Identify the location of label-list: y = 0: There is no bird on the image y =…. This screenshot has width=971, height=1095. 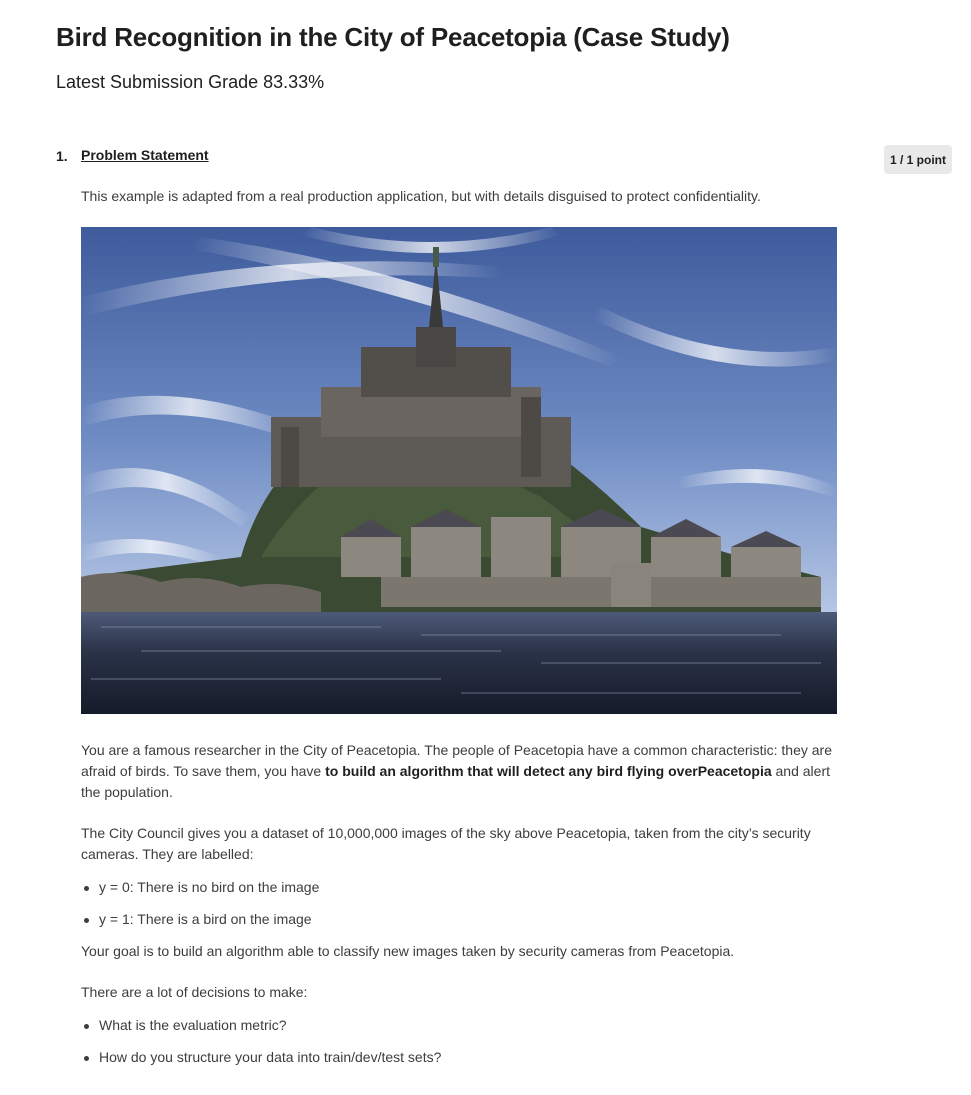
(461, 903).